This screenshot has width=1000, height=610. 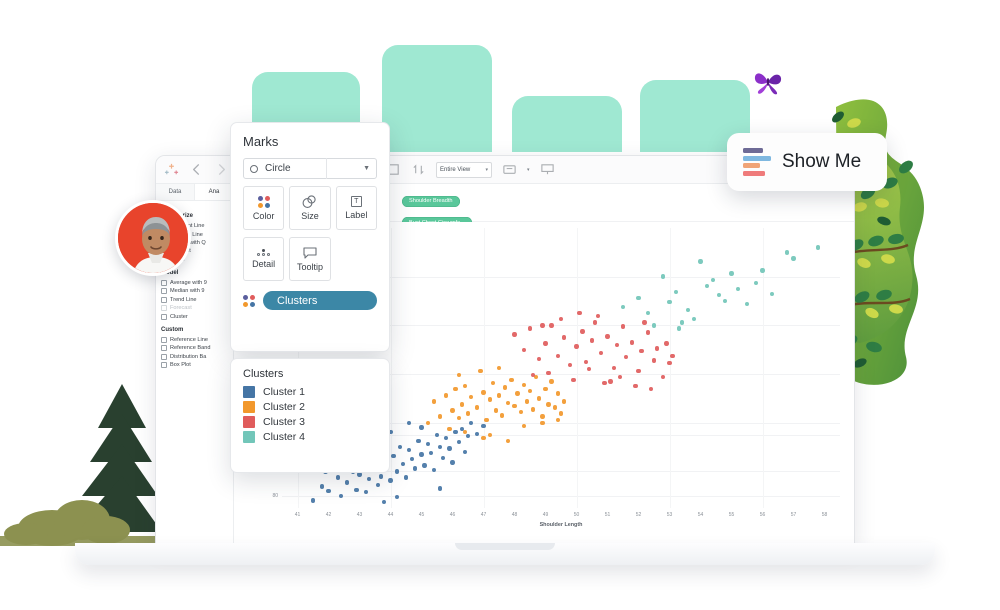 I want to click on marks-tooltip-button: Tooltip, so click(x=310, y=259).